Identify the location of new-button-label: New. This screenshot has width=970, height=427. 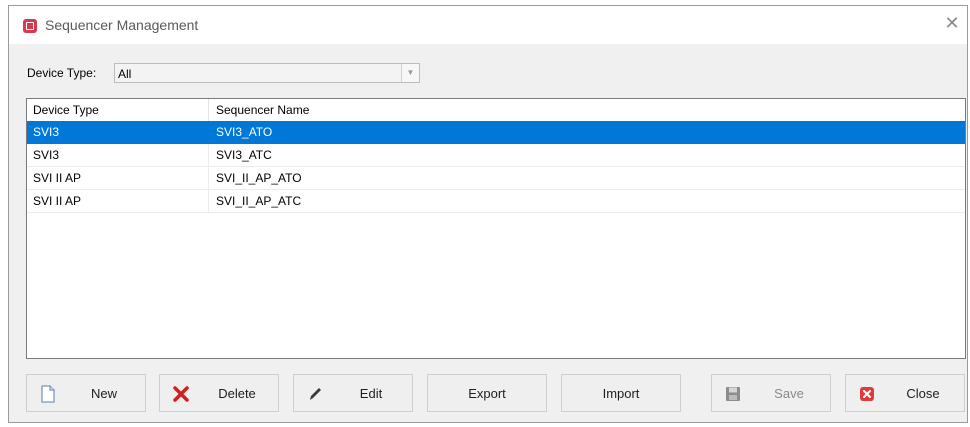
(103, 393).